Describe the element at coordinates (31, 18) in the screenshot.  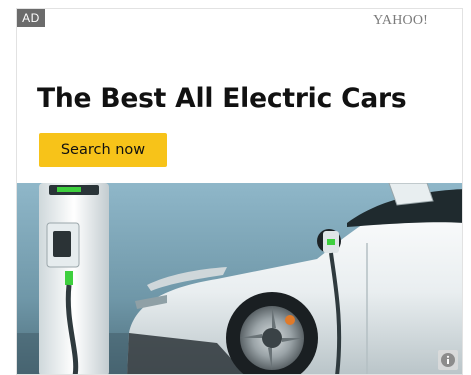
I see `ad-badge: AD` at that location.